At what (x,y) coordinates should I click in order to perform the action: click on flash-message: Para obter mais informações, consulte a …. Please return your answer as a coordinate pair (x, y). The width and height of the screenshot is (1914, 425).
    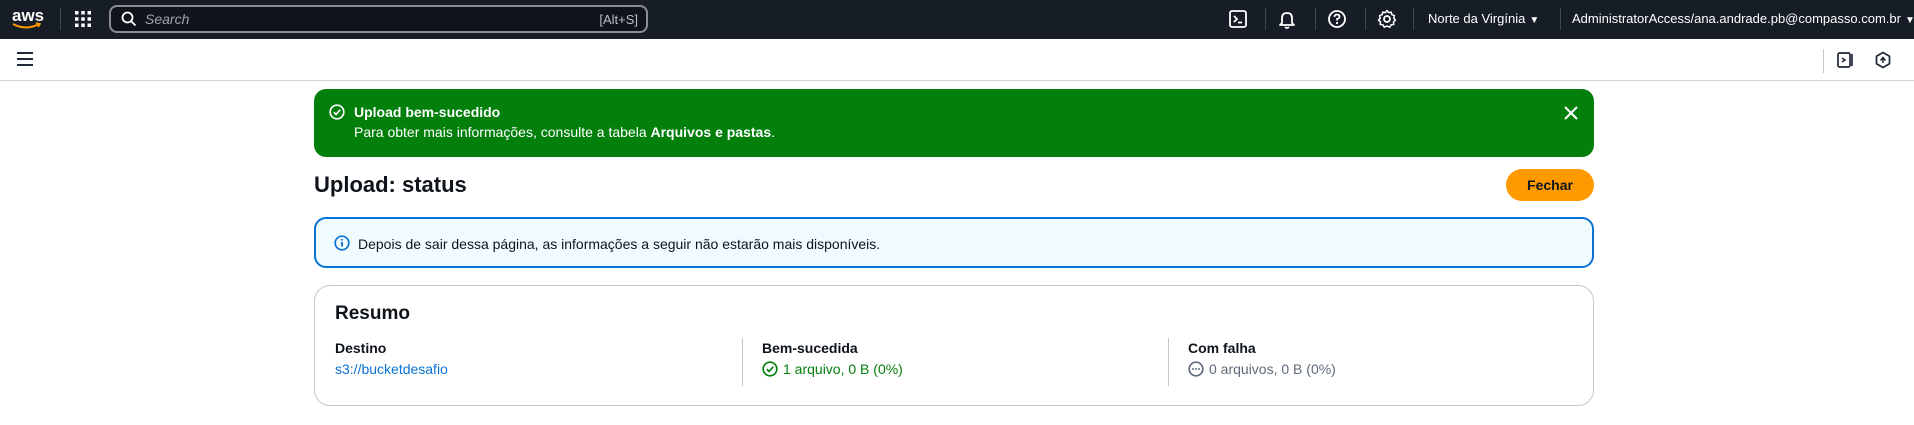
    Looking at the image, I should click on (564, 132).